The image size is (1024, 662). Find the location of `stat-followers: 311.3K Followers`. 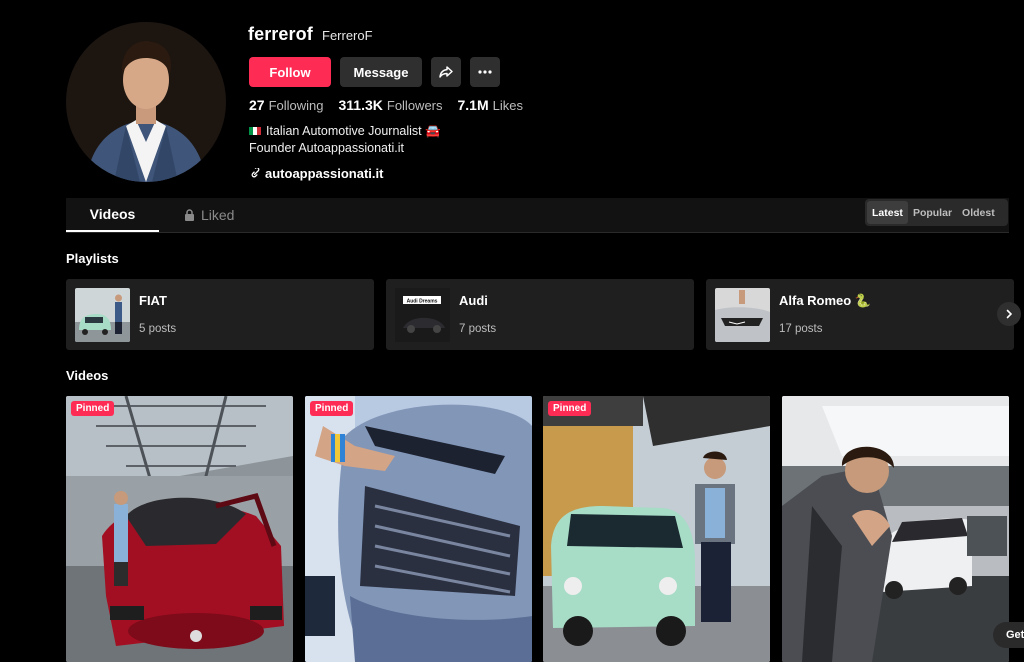

stat-followers: 311.3K Followers is located at coordinates (391, 105).